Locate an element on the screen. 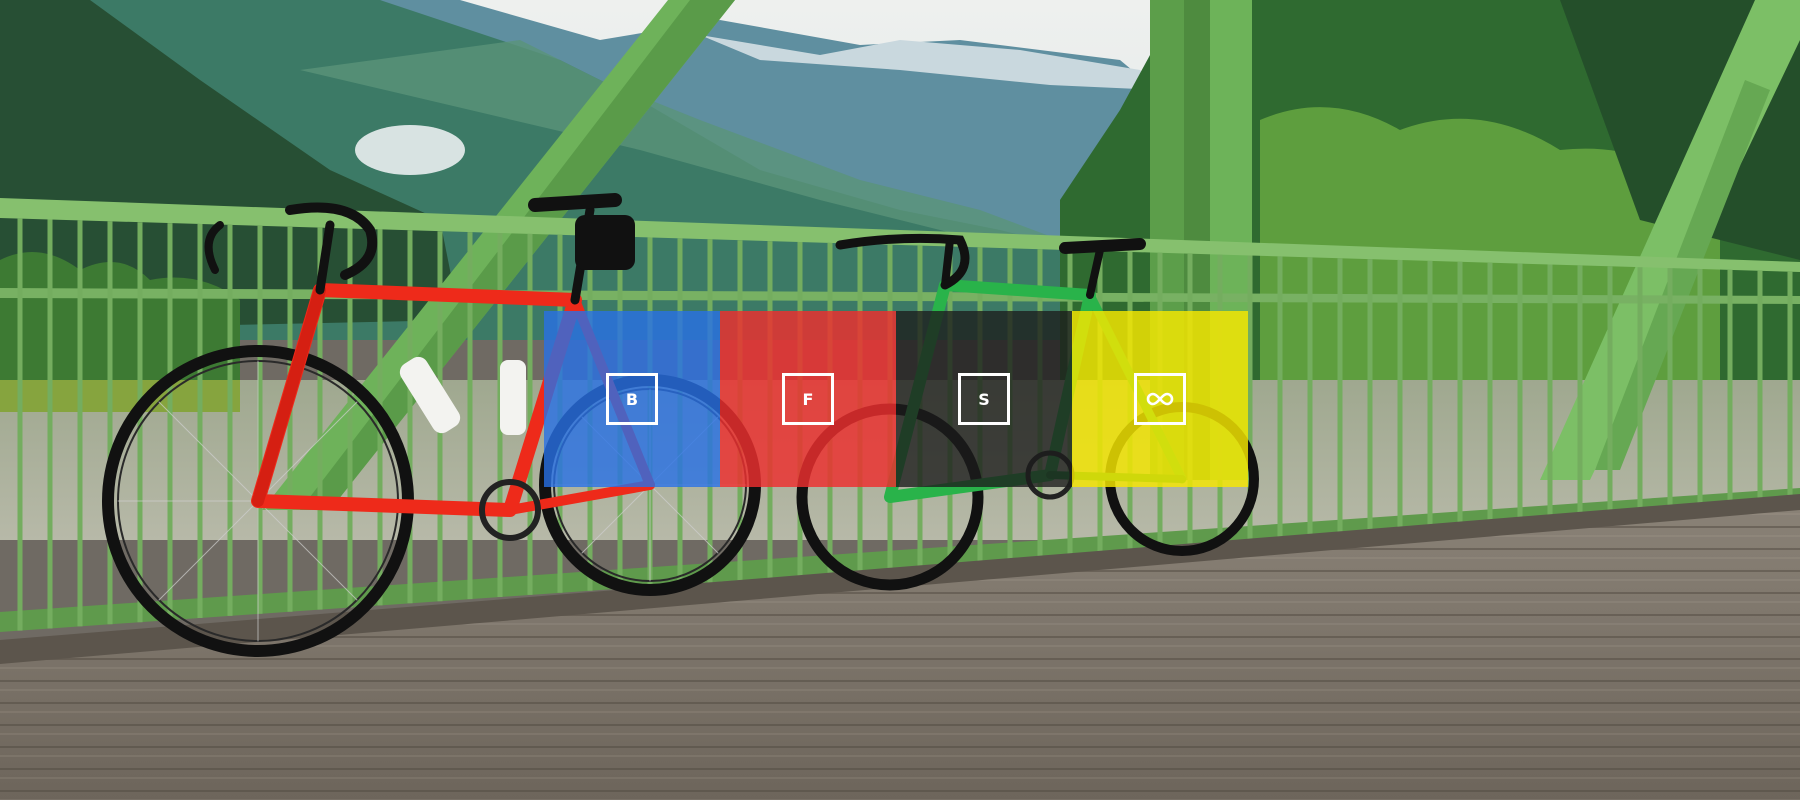 The width and height of the screenshot is (1800, 800). tile-f: F is located at coordinates (808, 399).